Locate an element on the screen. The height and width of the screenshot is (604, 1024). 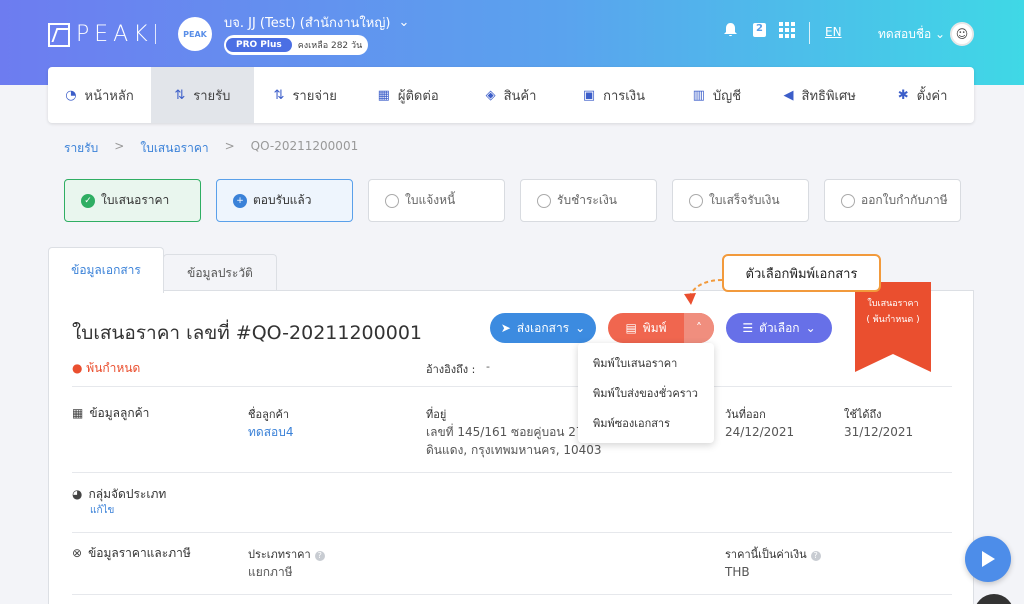
peak-logo: PEAK is located at coordinates (100, 34).